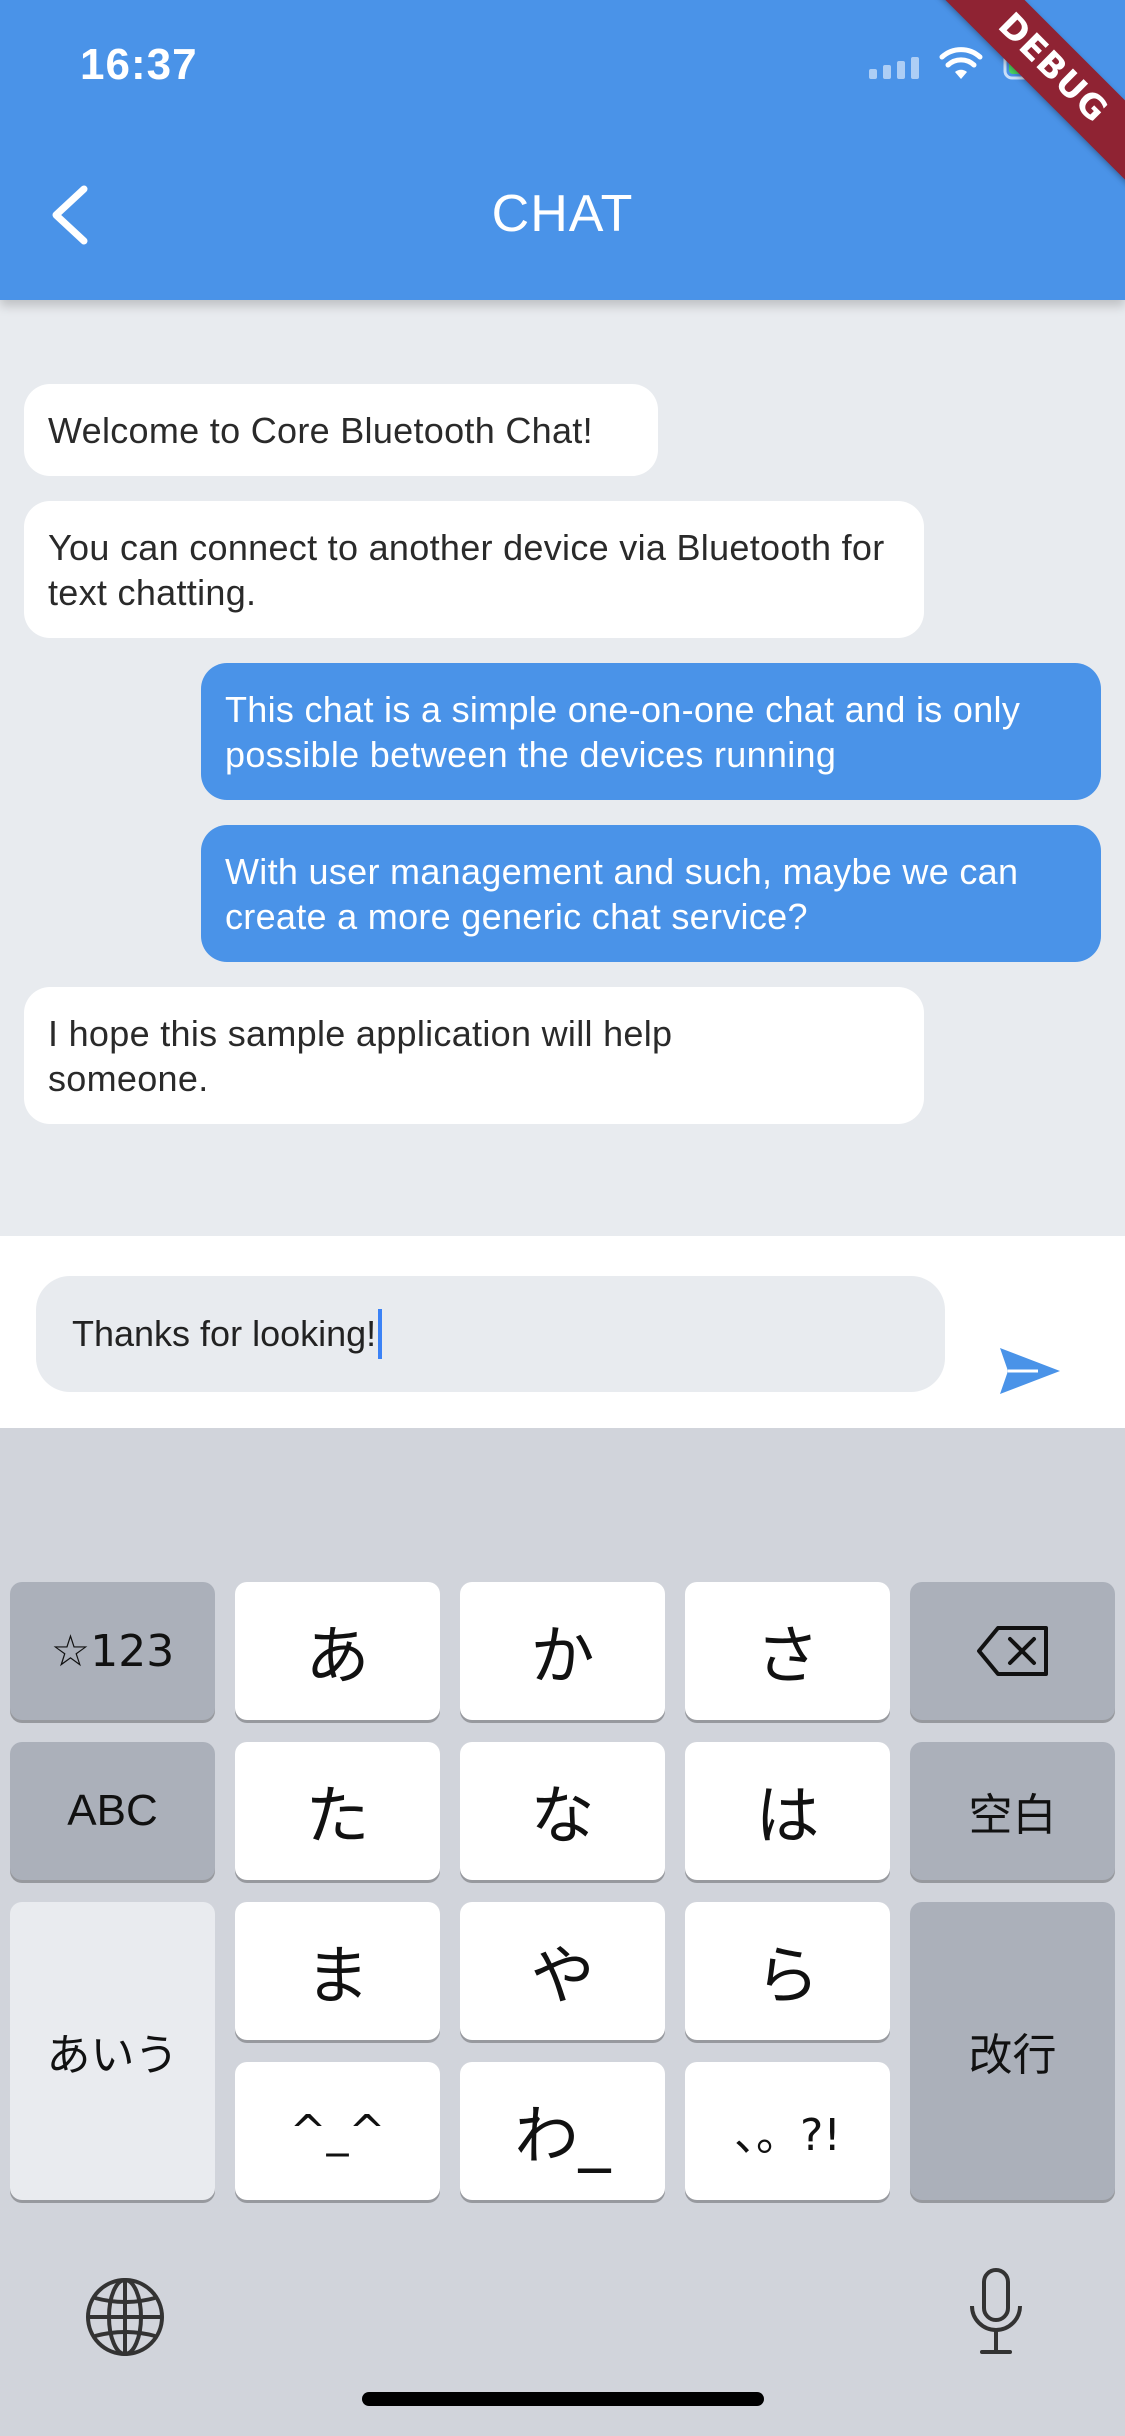  What do you see at coordinates (320, 430) in the screenshot?
I see `message-text: Welcome to Core Bluetooth Chat!` at bounding box center [320, 430].